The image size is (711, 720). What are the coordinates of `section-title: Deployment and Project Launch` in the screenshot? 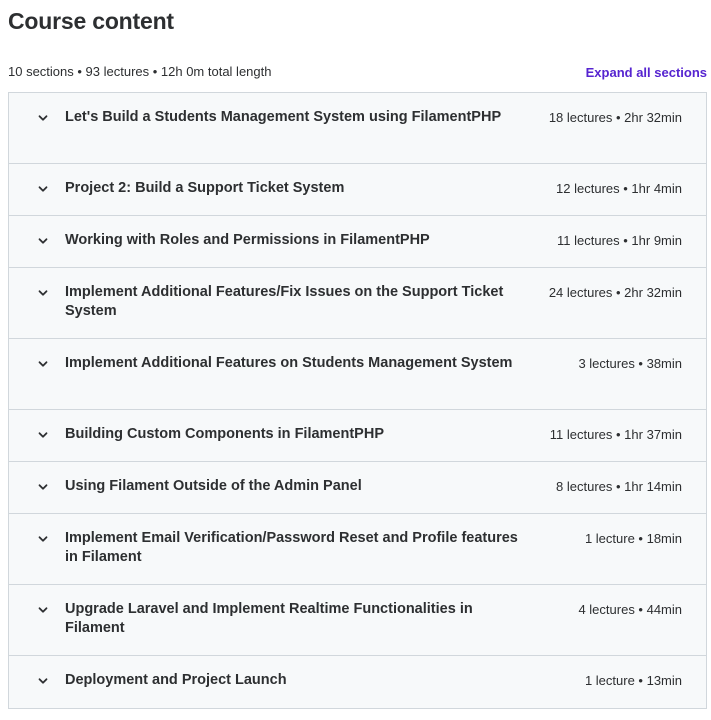 It's located at (176, 680).